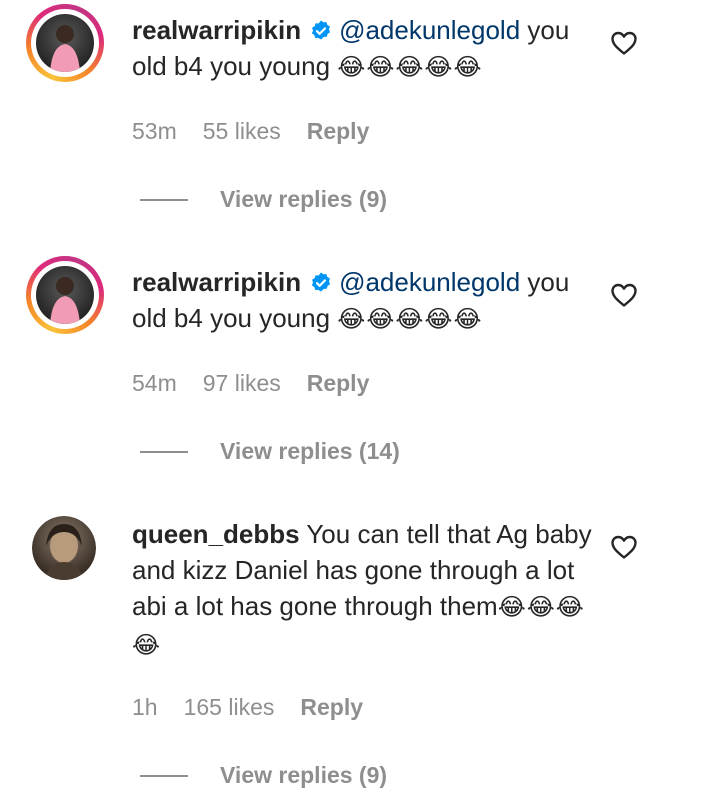 This screenshot has height=794, width=718. What do you see at coordinates (242, 383) in the screenshot?
I see `comment-likes: 97 likes` at bounding box center [242, 383].